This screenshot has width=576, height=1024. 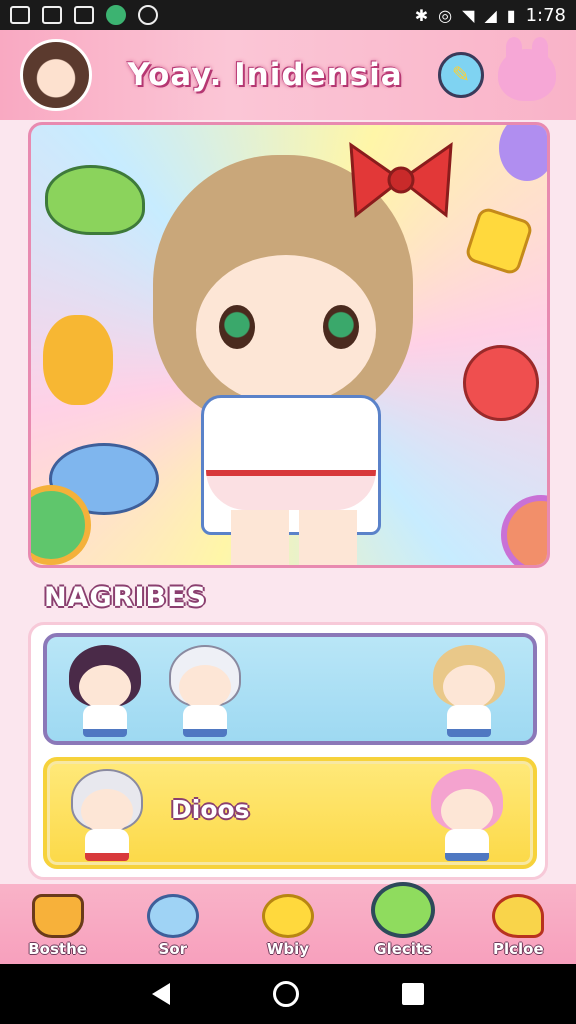 I want to click on spotify-icon, so click(x=116, y=15).